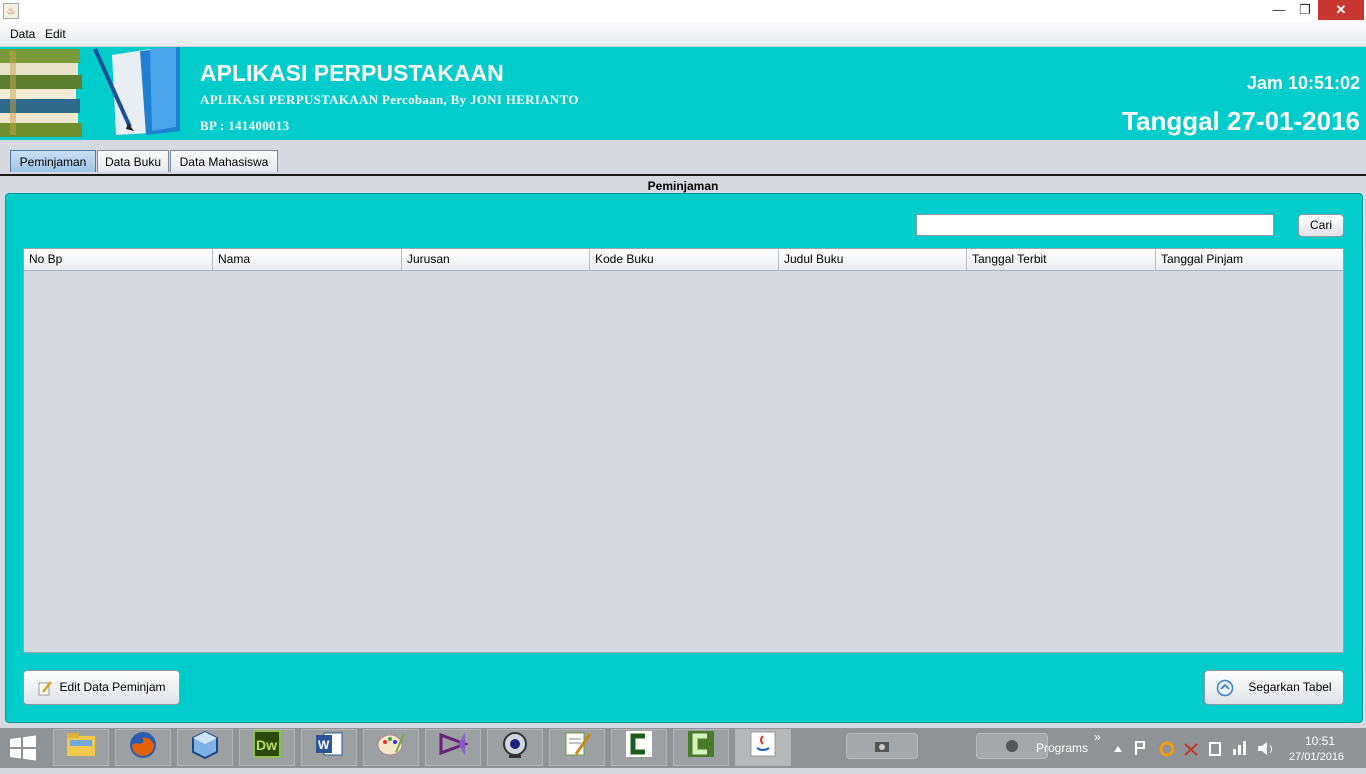  I want to click on word-icon: W, so click(329, 747).